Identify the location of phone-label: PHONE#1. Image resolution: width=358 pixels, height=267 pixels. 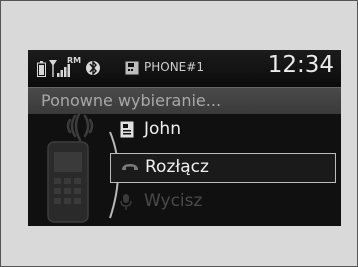
(174, 67).